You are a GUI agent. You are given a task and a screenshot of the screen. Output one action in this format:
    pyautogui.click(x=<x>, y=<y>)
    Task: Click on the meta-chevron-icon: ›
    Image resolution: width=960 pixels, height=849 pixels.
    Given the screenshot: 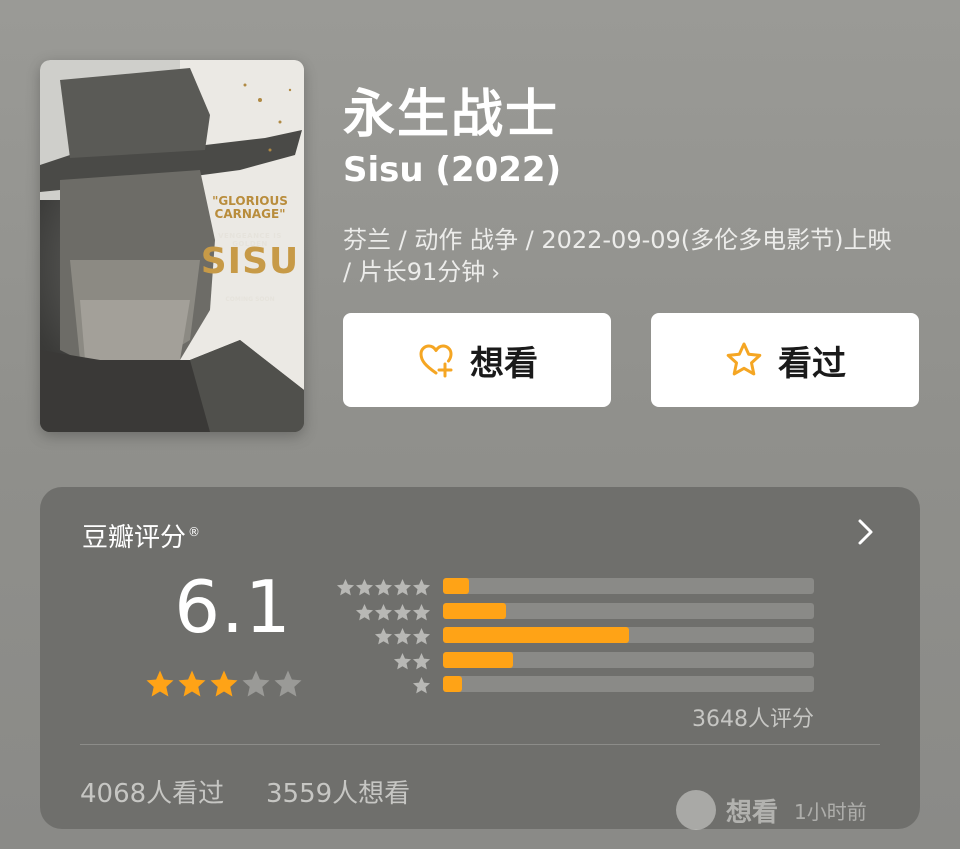 What is the action you would take?
    pyautogui.click(x=496, y=273)
    